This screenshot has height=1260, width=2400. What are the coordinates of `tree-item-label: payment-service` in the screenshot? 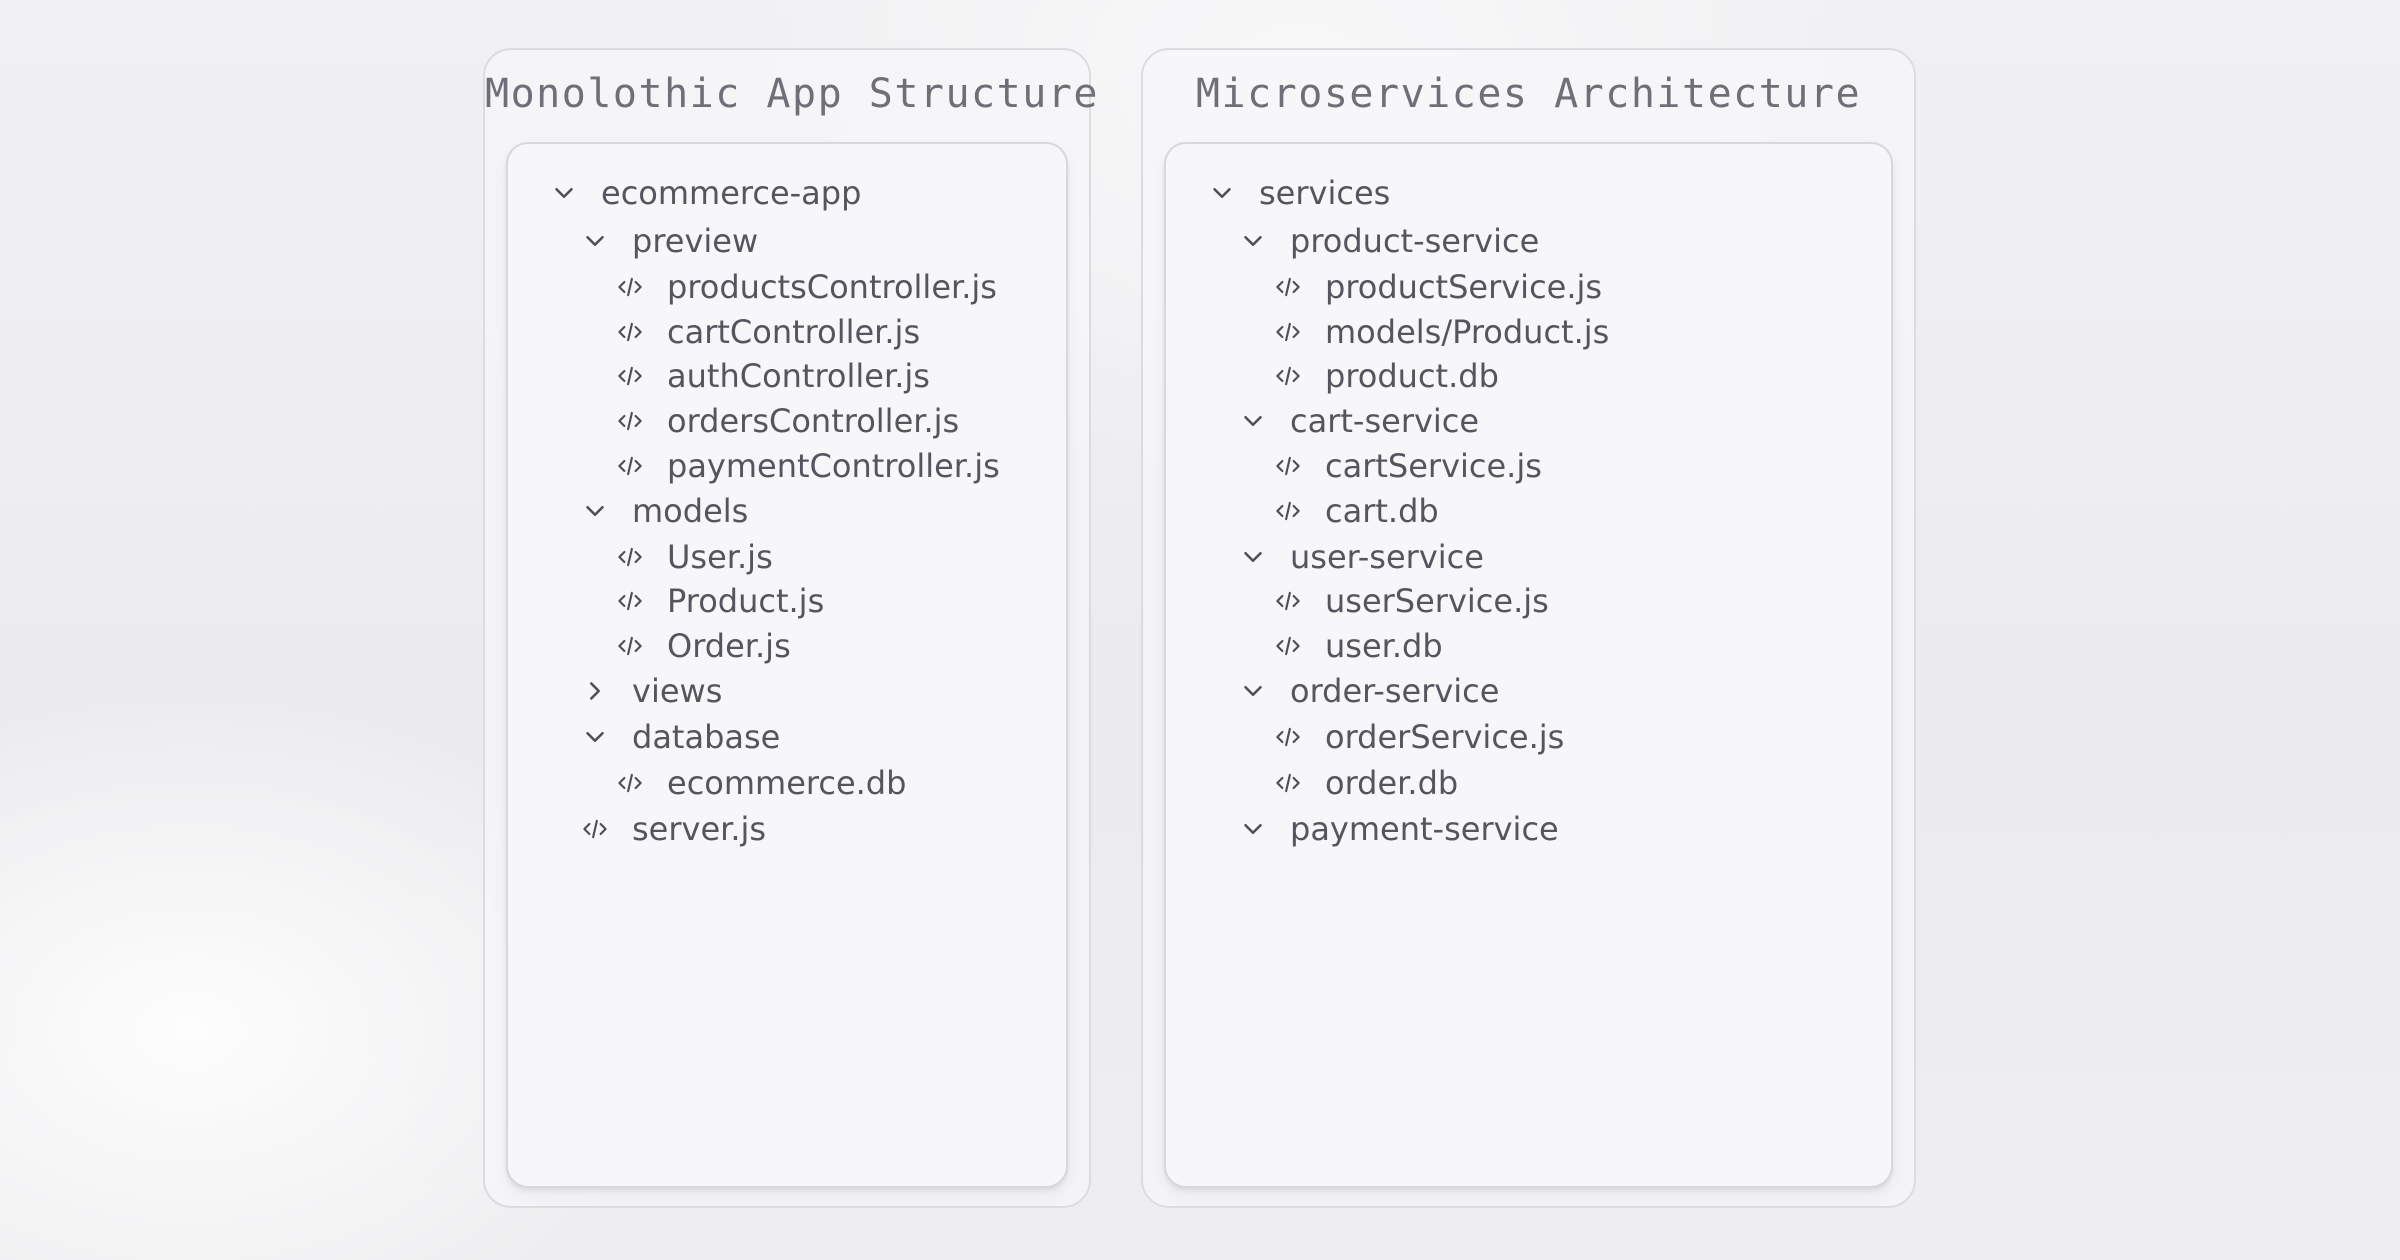 It's located at (1424, 829).